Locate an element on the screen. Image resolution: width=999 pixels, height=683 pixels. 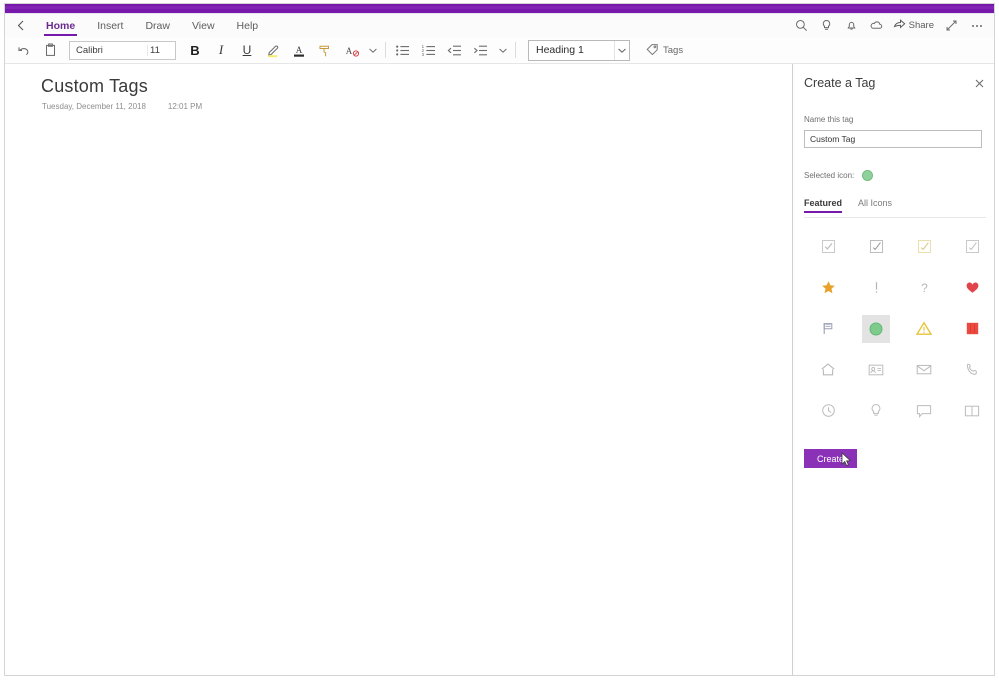
book-icon is located at coordinates (972, 411).